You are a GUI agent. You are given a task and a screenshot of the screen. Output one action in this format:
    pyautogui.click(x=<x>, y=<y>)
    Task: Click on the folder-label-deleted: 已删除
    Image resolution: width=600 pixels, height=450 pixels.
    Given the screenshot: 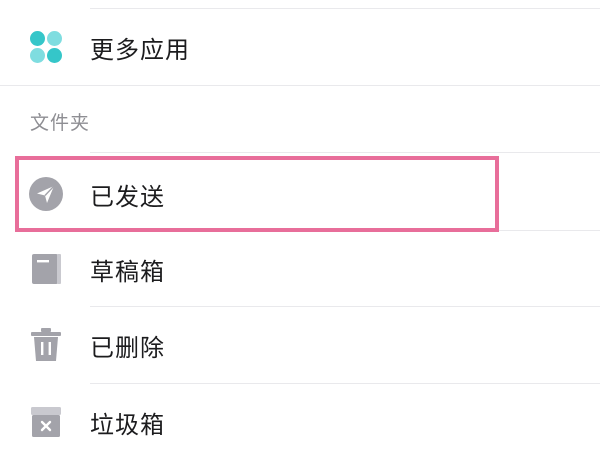 What is the action you would take?
    pyautogui.click(x=127, y=347)
    